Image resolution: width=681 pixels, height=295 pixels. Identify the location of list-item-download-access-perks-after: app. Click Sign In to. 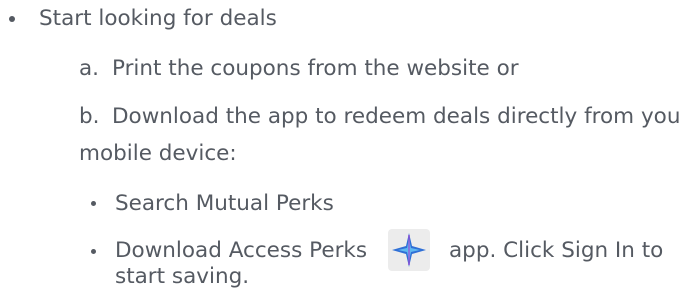
(556, 250).